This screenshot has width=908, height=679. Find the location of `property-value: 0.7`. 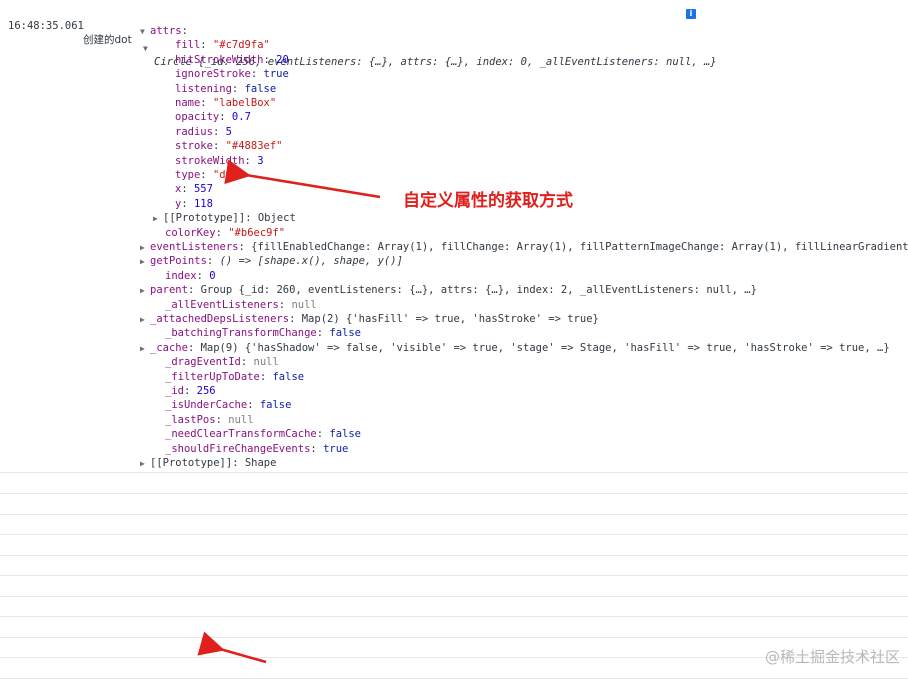

property-value: 0.7 is located at coordinates (241, 117).